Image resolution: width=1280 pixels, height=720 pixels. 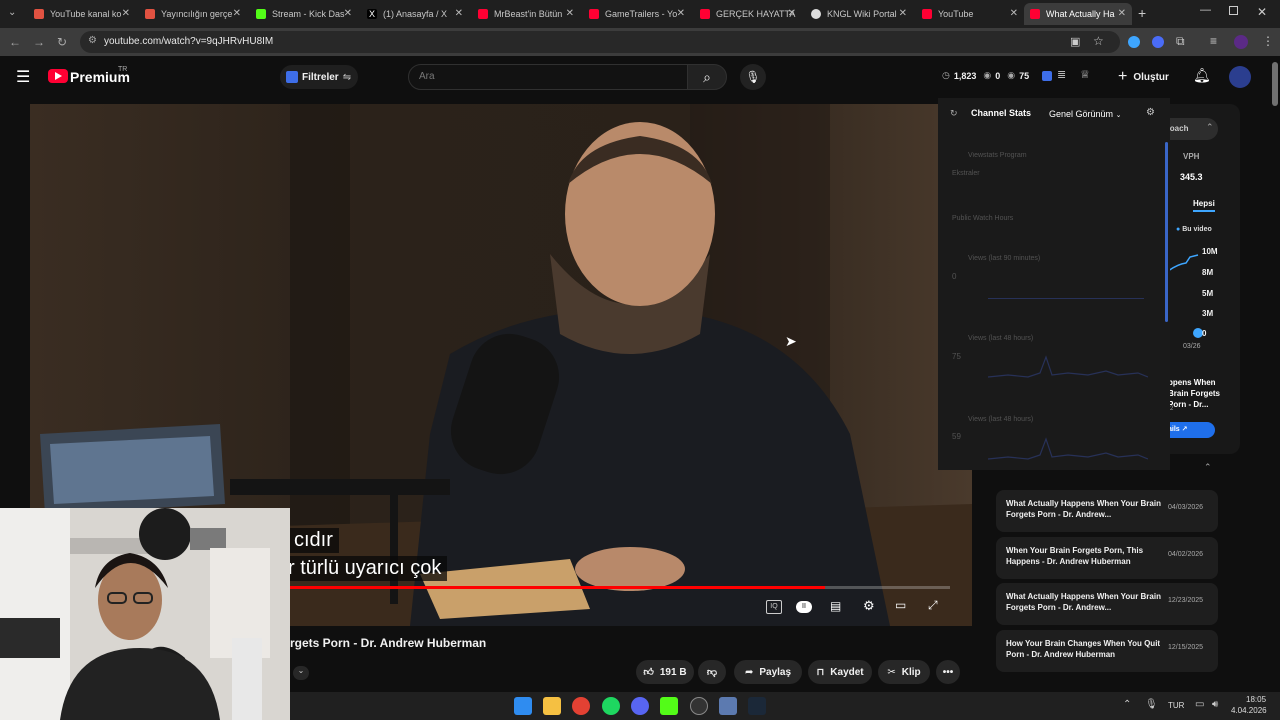 What do you see at coordinates (804, 607) in the screenshot?
I see `autoplay-toggle-icon: II` at bounding box center [804, 607].